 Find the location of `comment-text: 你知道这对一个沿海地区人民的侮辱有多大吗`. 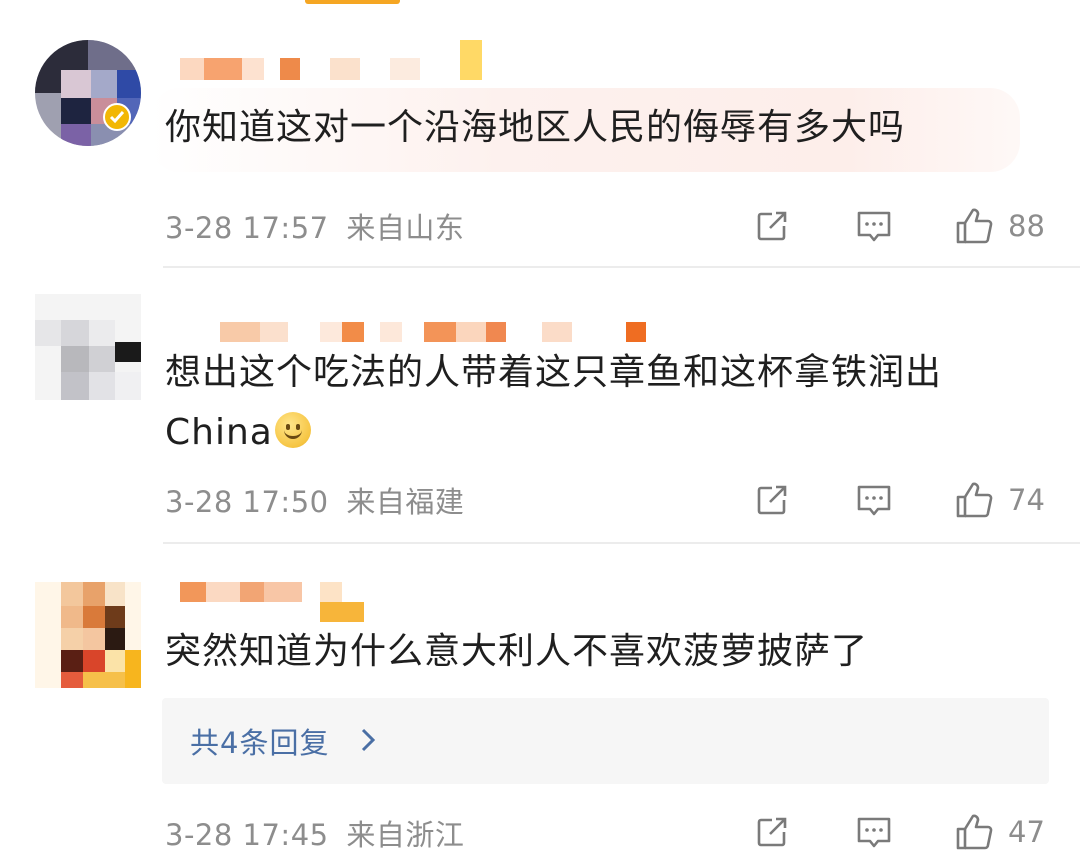

comment-text: 你知道这对一个沿海地区人民的侮辱有多大吗 is located at coordinates (535, 127).